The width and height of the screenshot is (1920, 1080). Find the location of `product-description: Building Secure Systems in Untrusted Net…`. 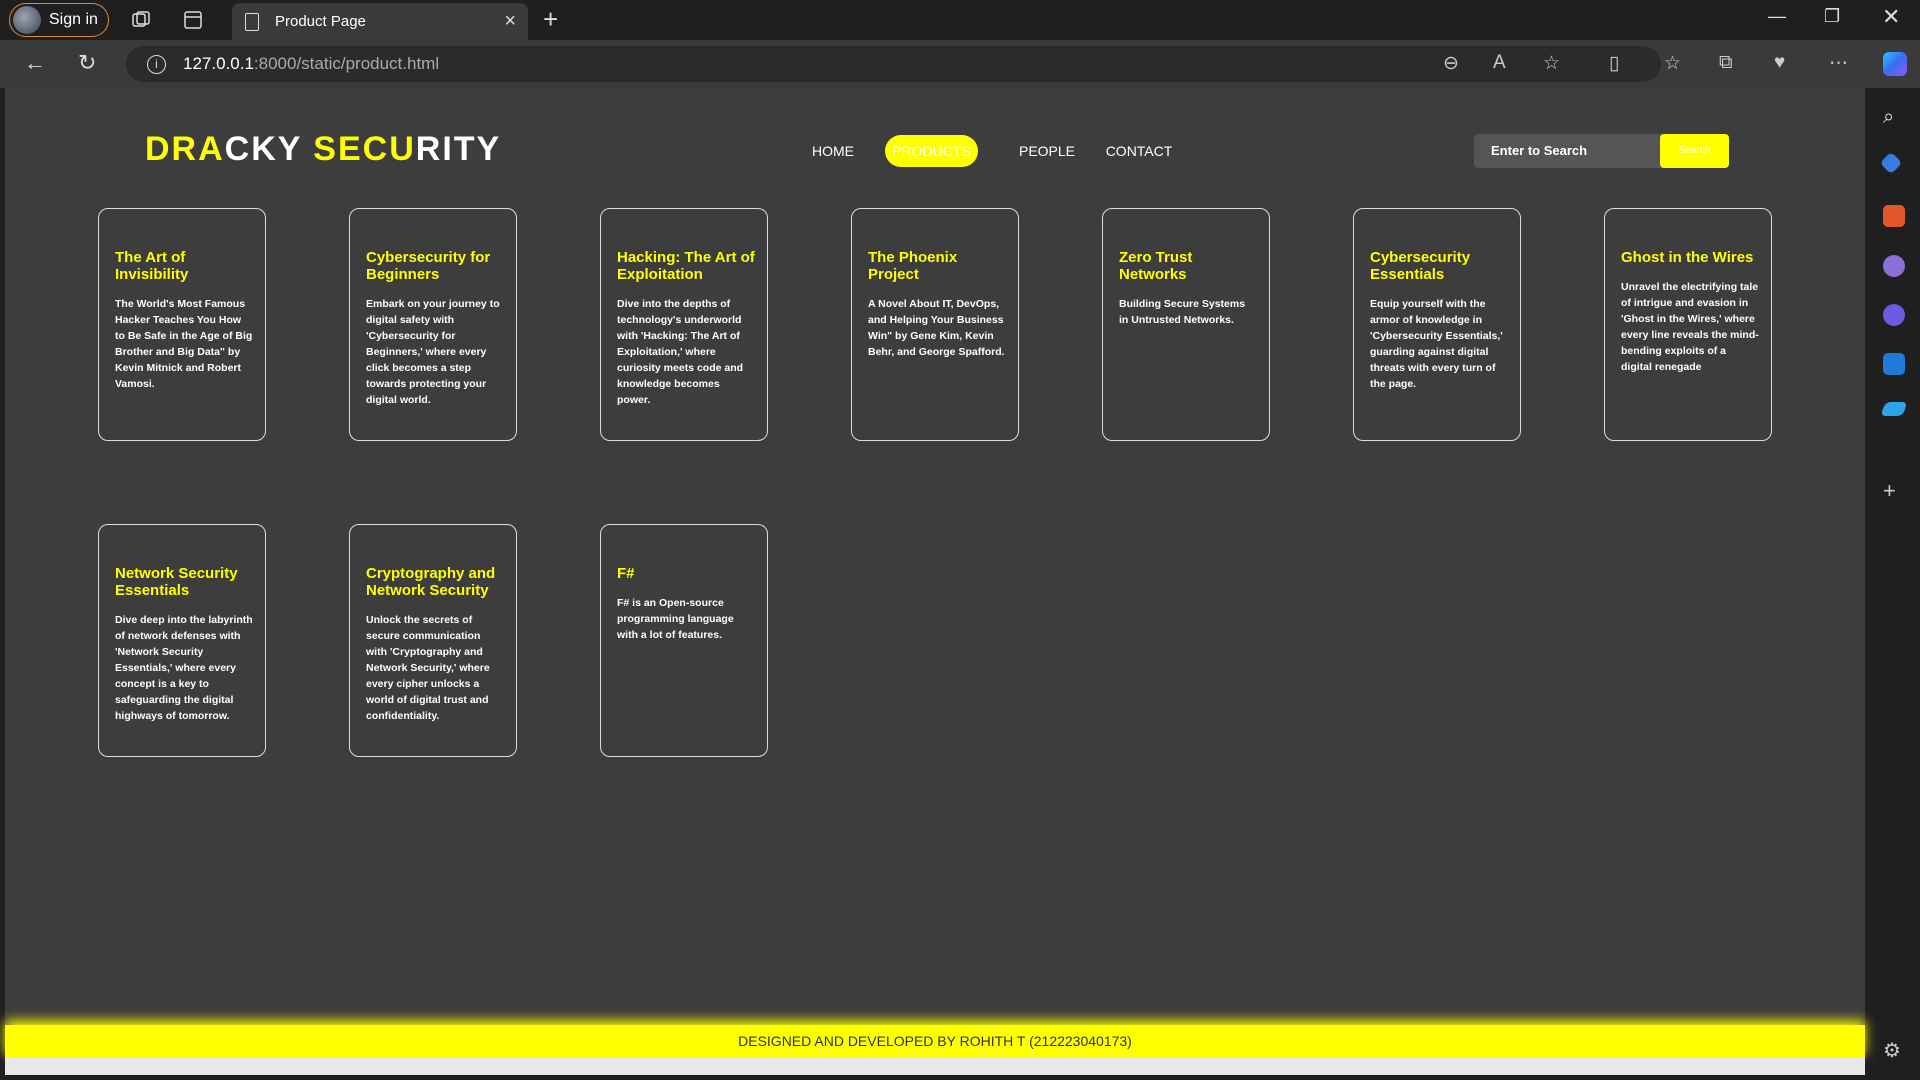

product-description: Building Secure Systems in Untrusted Net… is located at coordinates (1182, 312).